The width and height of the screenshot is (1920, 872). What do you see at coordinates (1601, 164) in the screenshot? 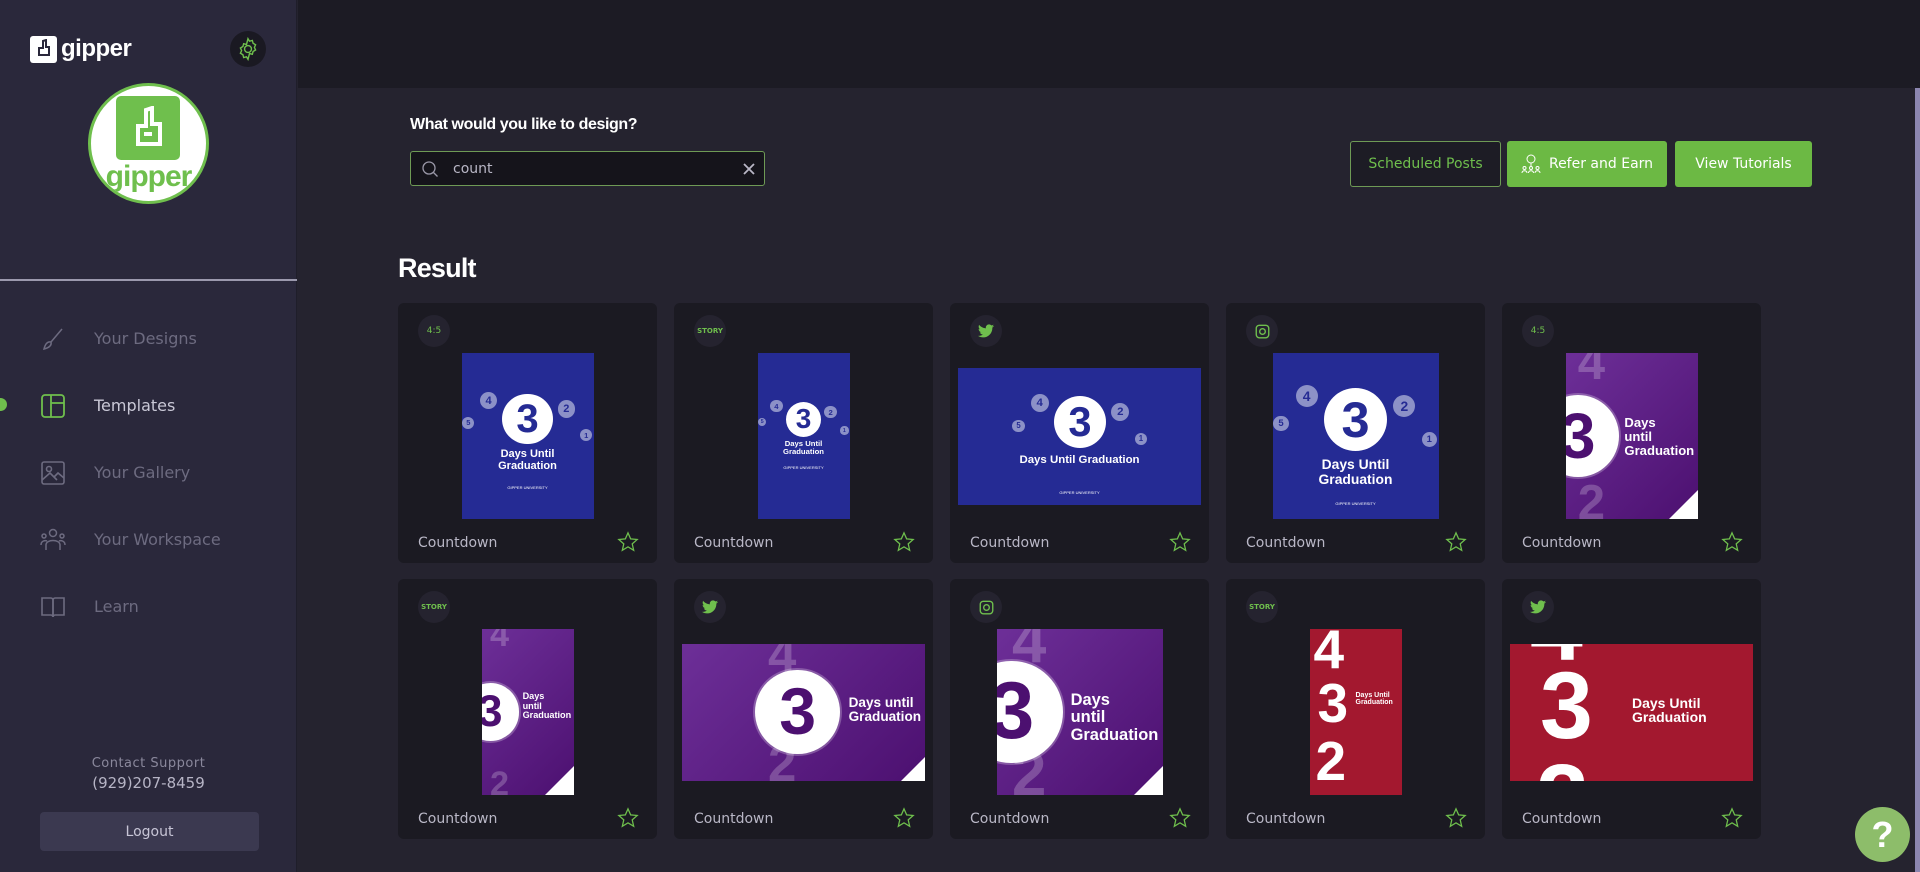
I see `refer-and-earn-label: Refer and Earn` at bounding box center [1601, 164].